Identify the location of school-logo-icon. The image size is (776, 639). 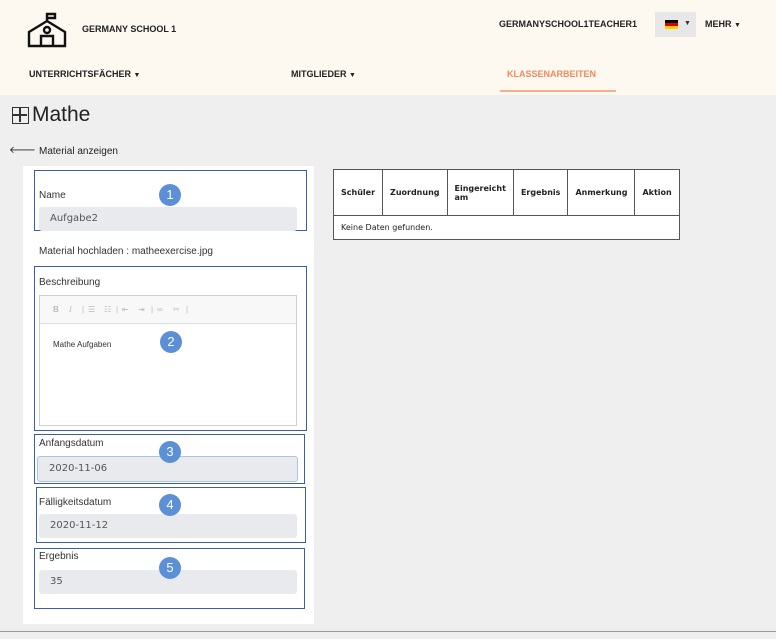
(47, 30).